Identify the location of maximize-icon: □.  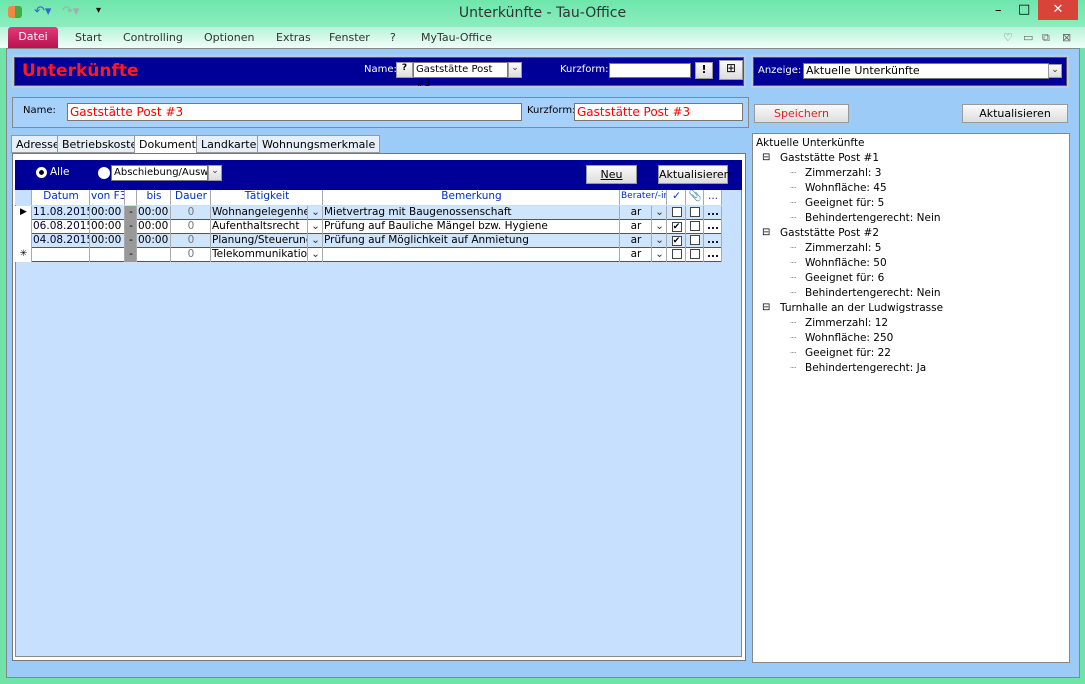
(1024, 9).